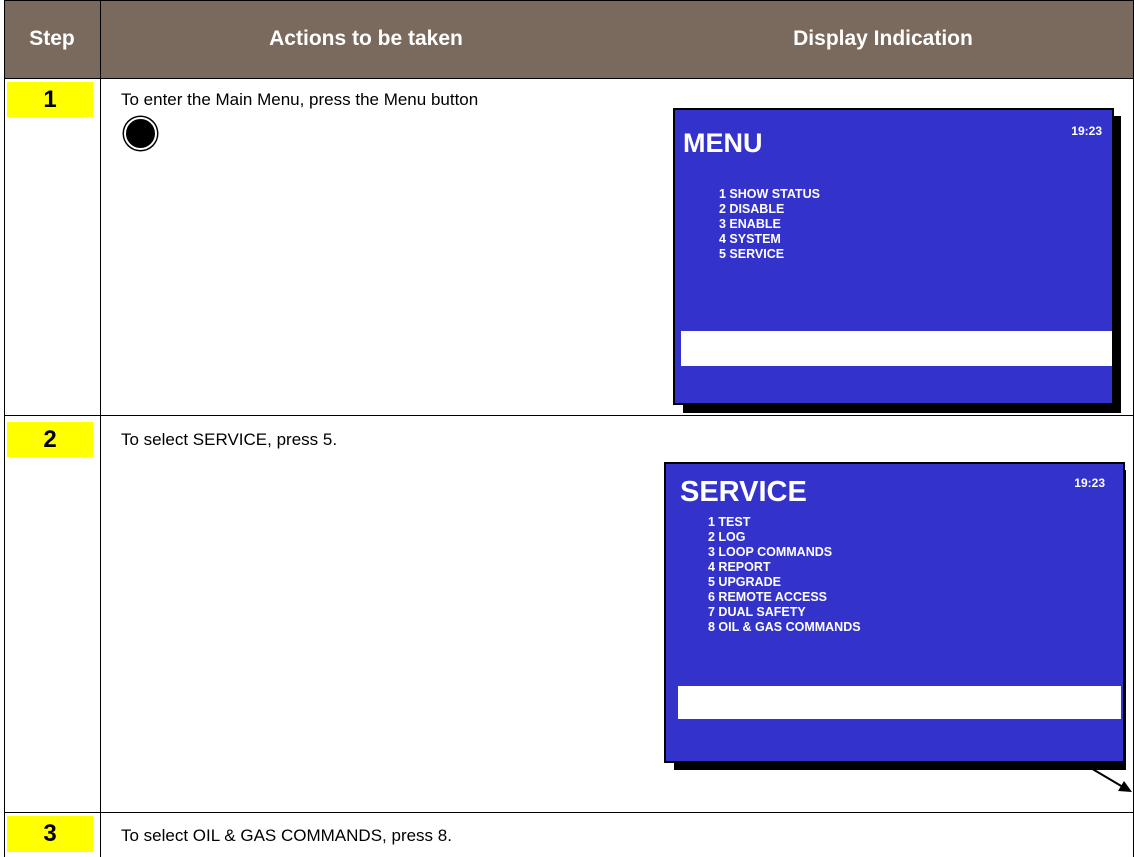 The height and width of the screenshot is (857, 1134). I want to click on column-divider, so click(100, 428).